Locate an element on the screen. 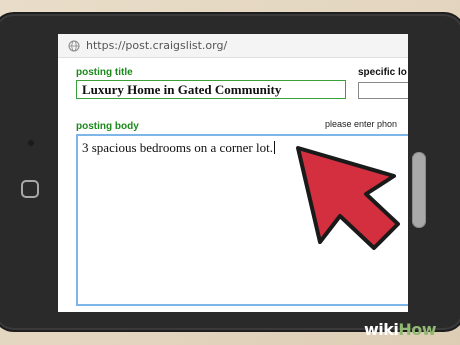  specific-location-label: specific lo is located at coordinates (382, 72).